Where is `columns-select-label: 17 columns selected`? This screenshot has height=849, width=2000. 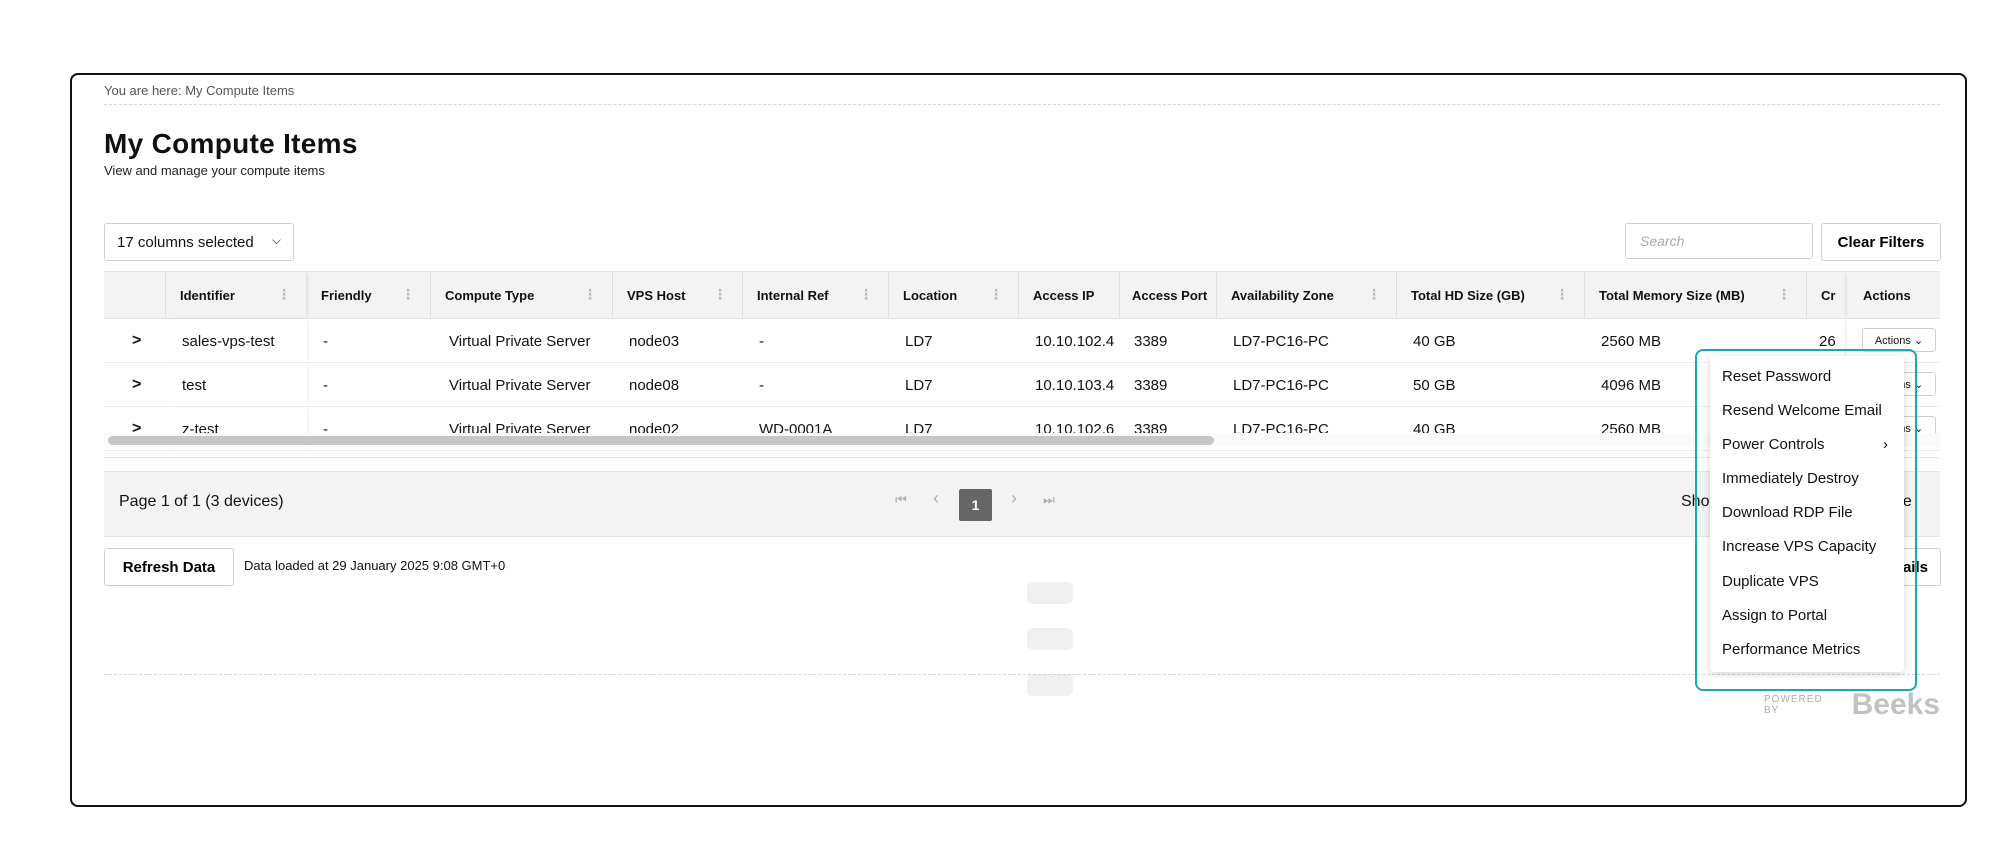
columns-select-label: 17 columns selected is located at coordinates (185, 242).